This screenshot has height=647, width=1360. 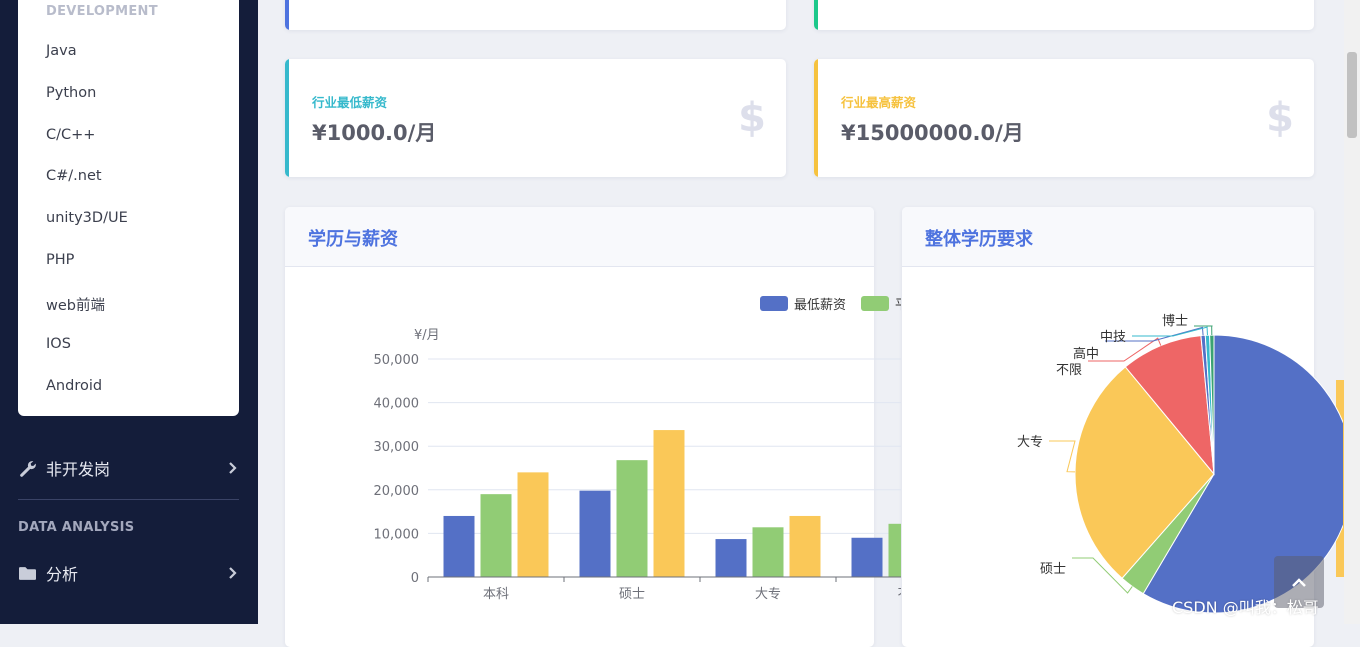 What do you see at coordinates (1175, 321) in the screenshot?
I see `pie-label: 博士` at bounding box center [1175, 321].